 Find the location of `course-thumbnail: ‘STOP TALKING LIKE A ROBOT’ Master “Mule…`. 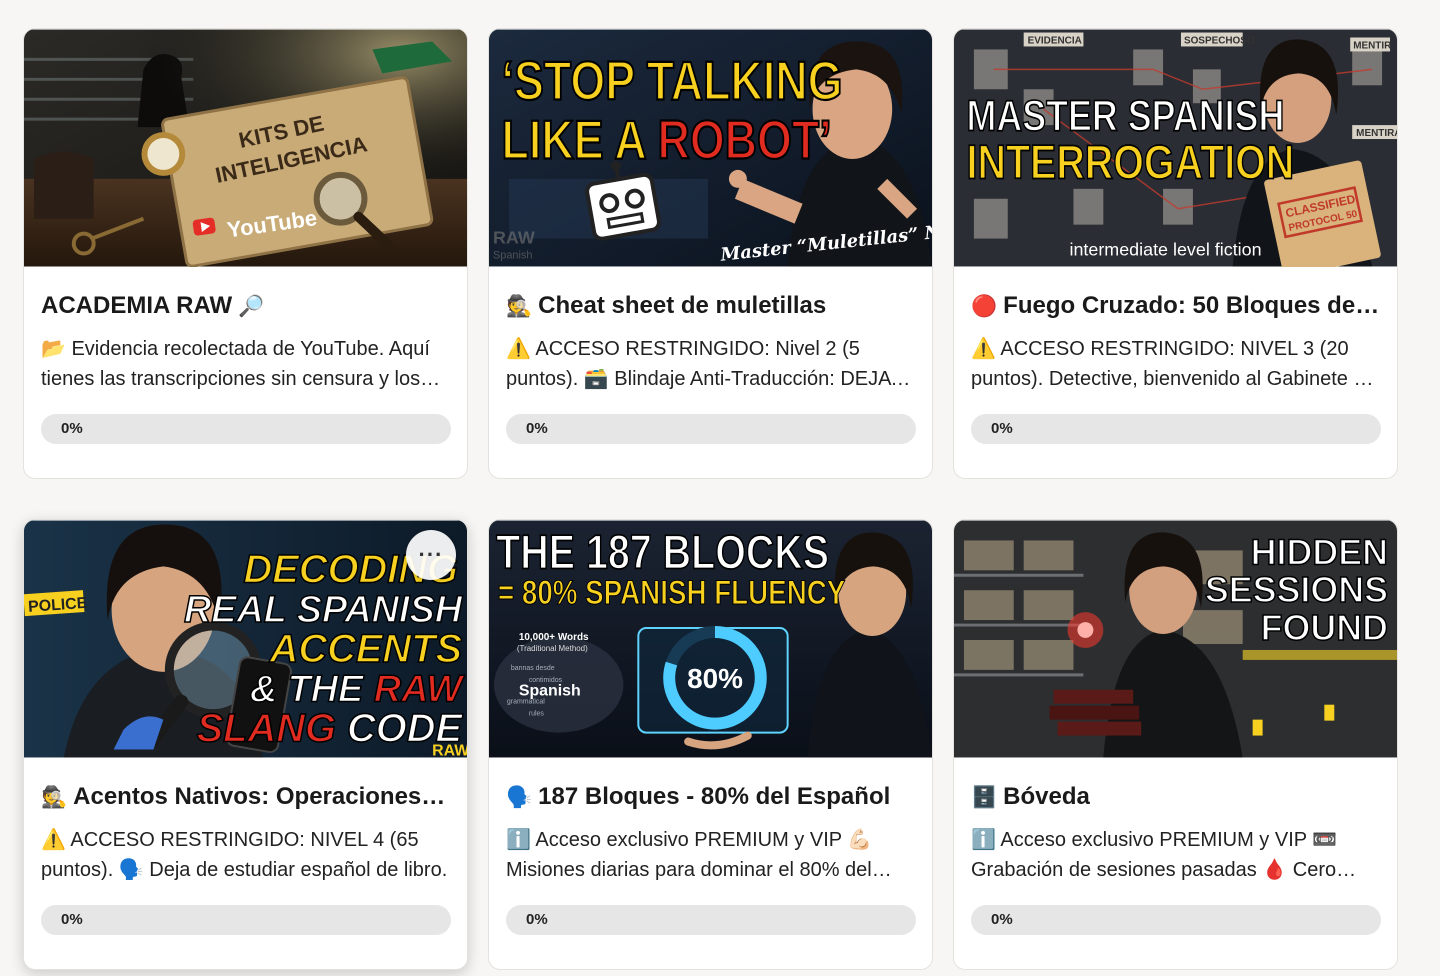

course-thumbnail: ‘STOP TALKING LIKE A ROBOT’ Master “Mule… is located at coordinates (710, 148).